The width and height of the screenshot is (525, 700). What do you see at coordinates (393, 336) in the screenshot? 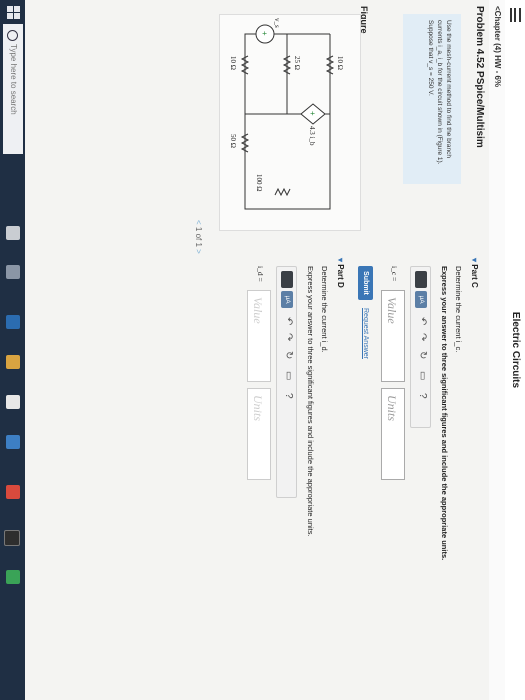
I see `part-c-value-input: Value` at bounding box center [393, 336].